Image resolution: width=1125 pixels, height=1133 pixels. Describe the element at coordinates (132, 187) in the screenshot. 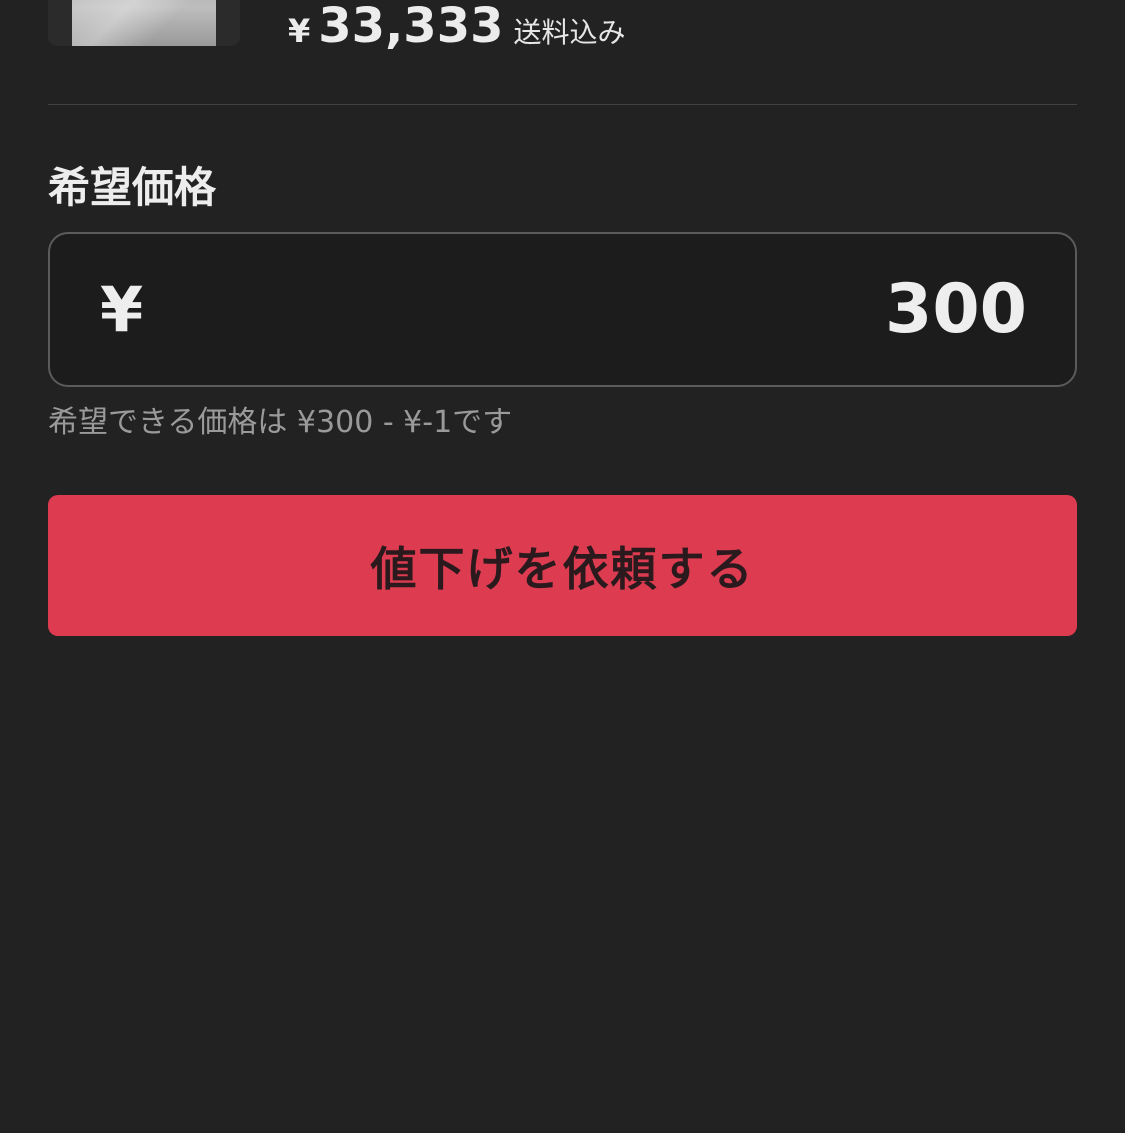

I see `desired-price-title: 希望価格` at that location.